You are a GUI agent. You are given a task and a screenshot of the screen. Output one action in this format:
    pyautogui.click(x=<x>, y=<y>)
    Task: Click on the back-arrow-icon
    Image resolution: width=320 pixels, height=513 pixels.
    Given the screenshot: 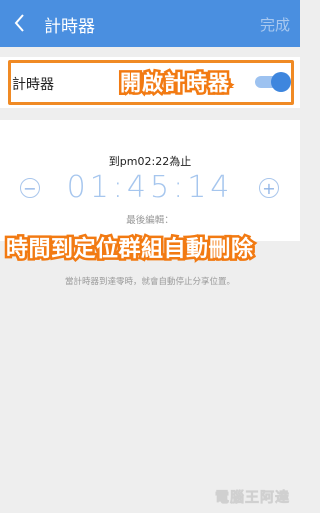 What is the action you would take?
    pyautogui.click(x=20, y=23)
    